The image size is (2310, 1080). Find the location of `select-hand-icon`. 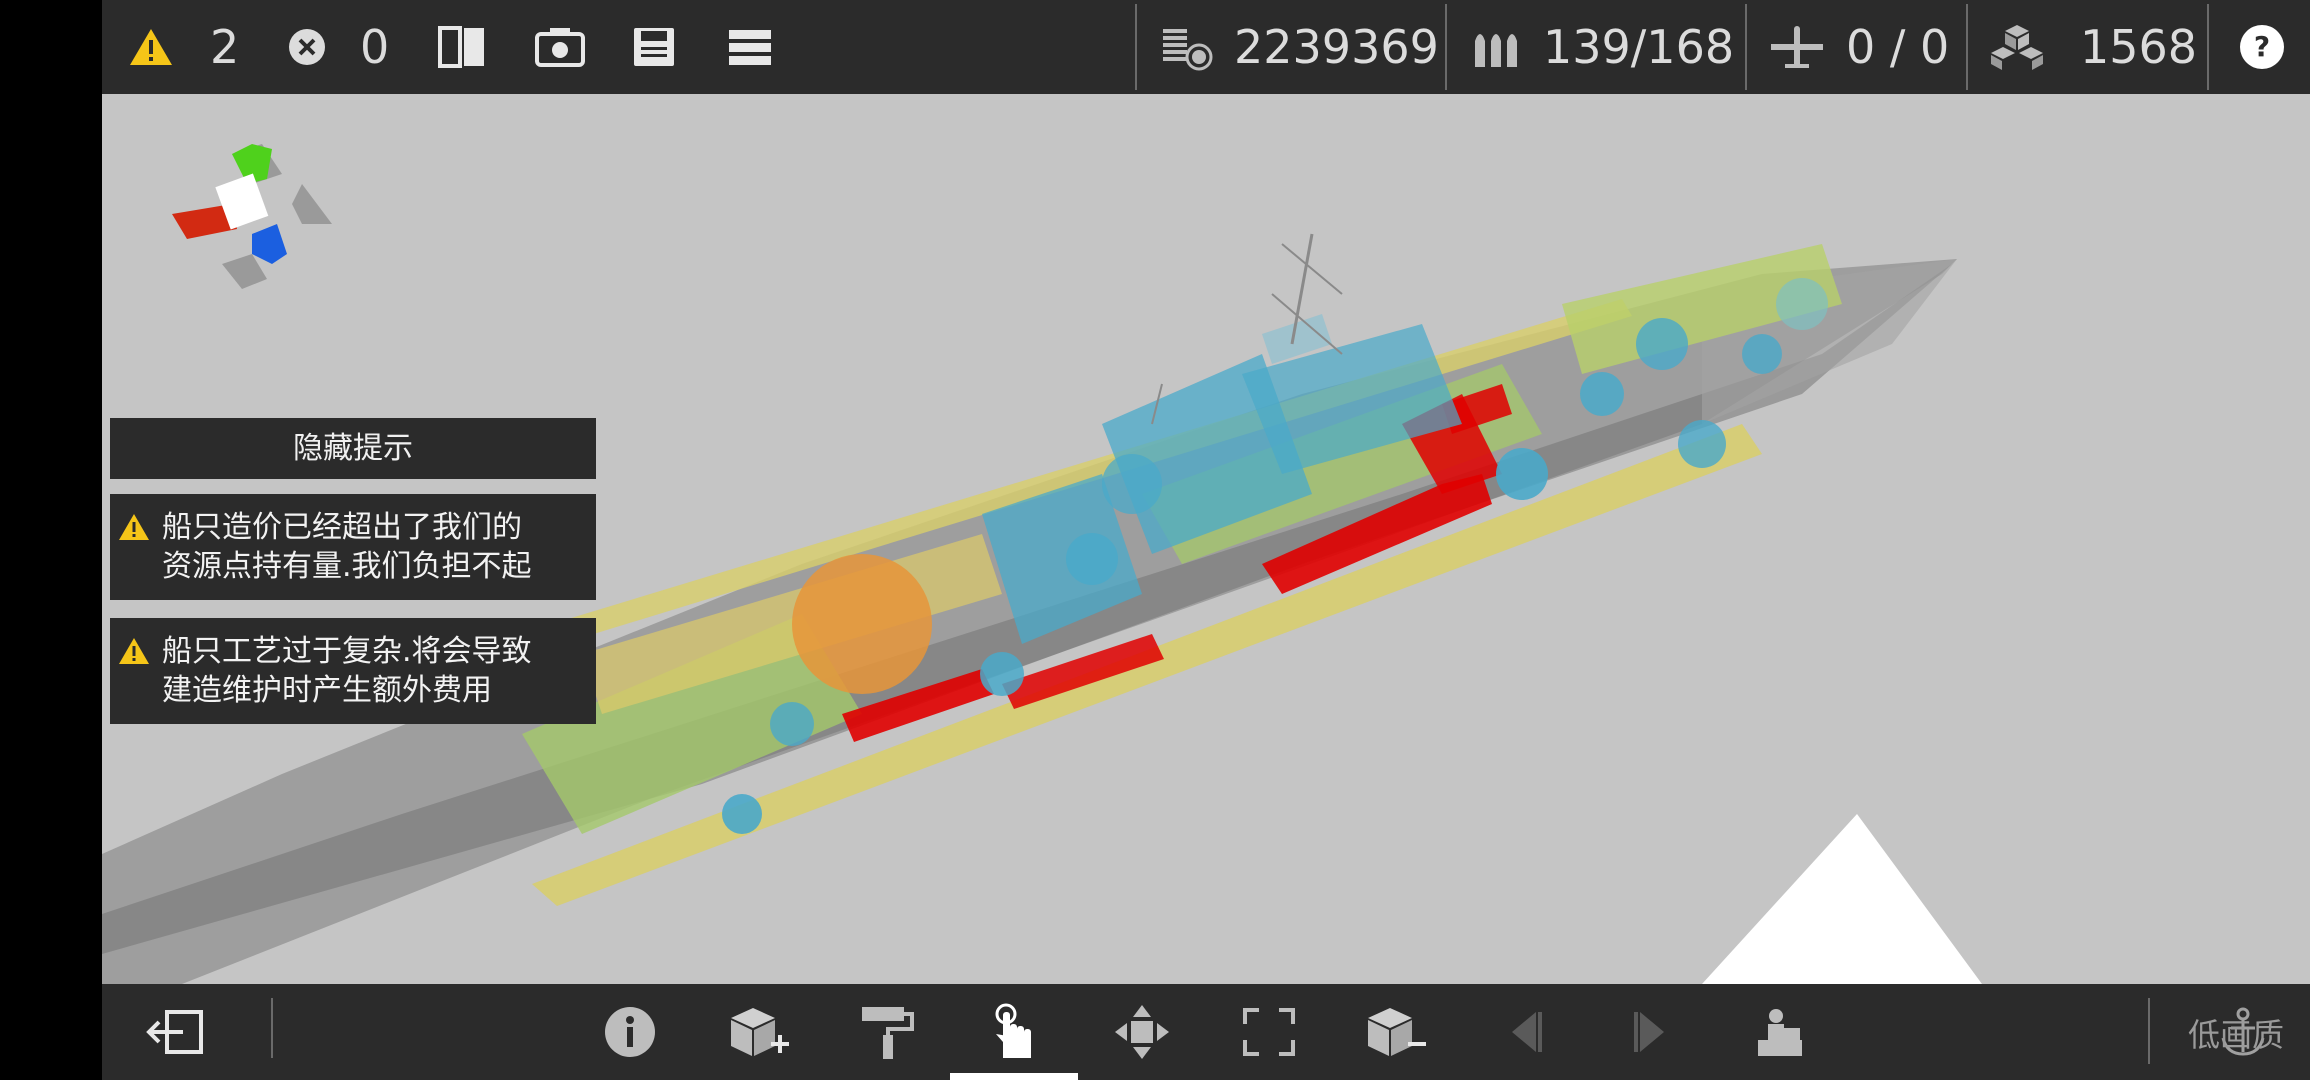

select-hand-icon is located at coordinates (1014, 1032).